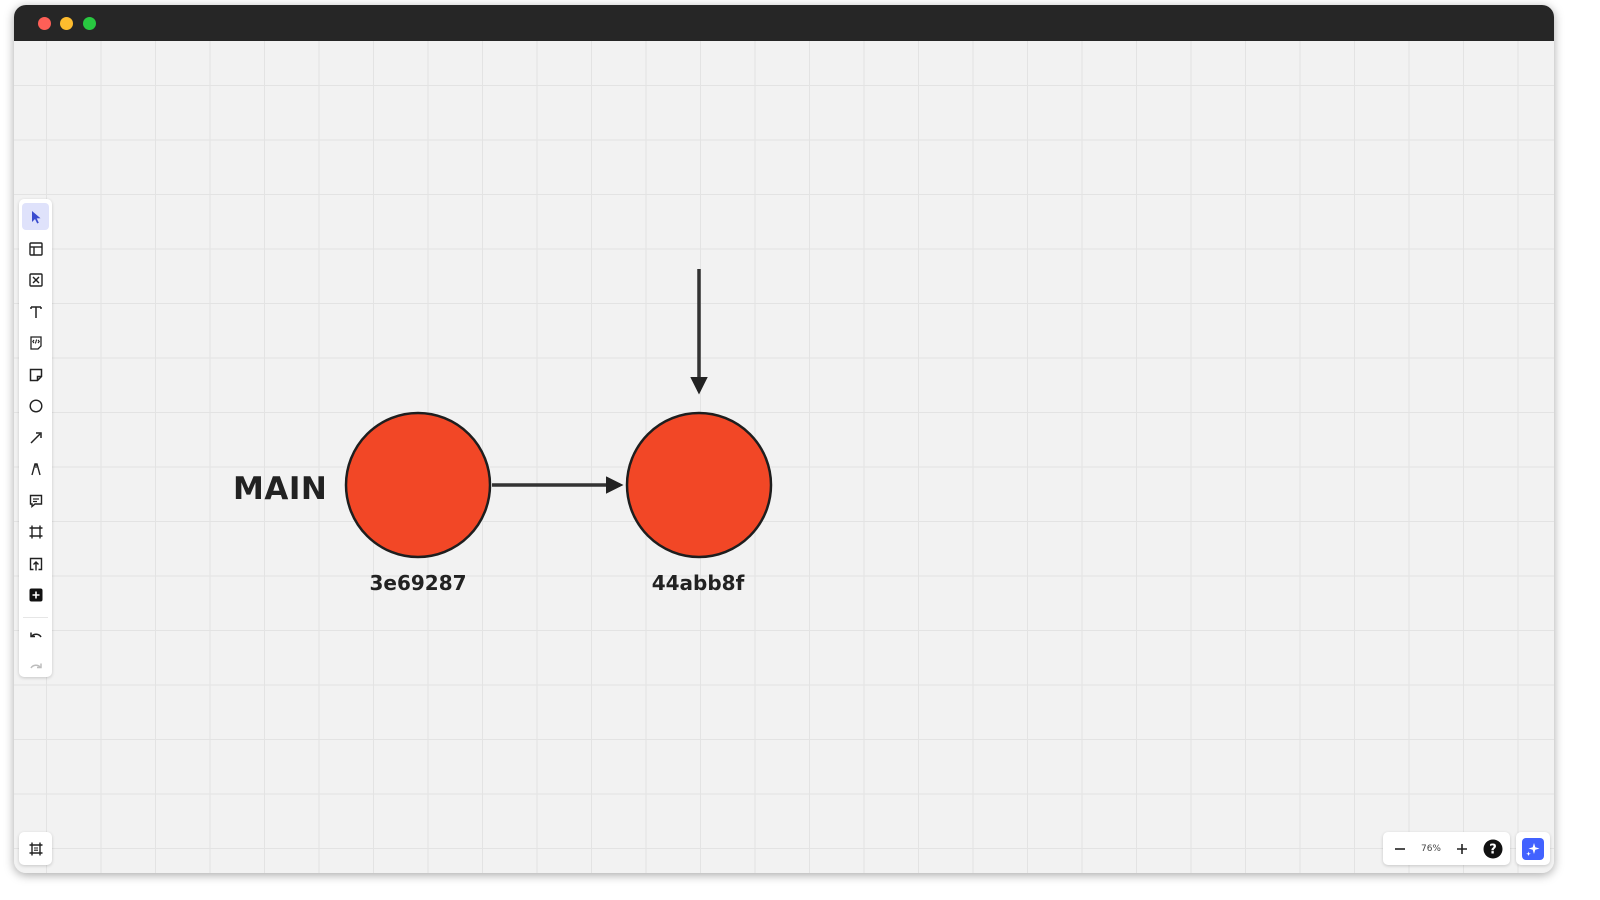 The image size is (1600, 900). I want to click on close-window-button, so click(44, 23).